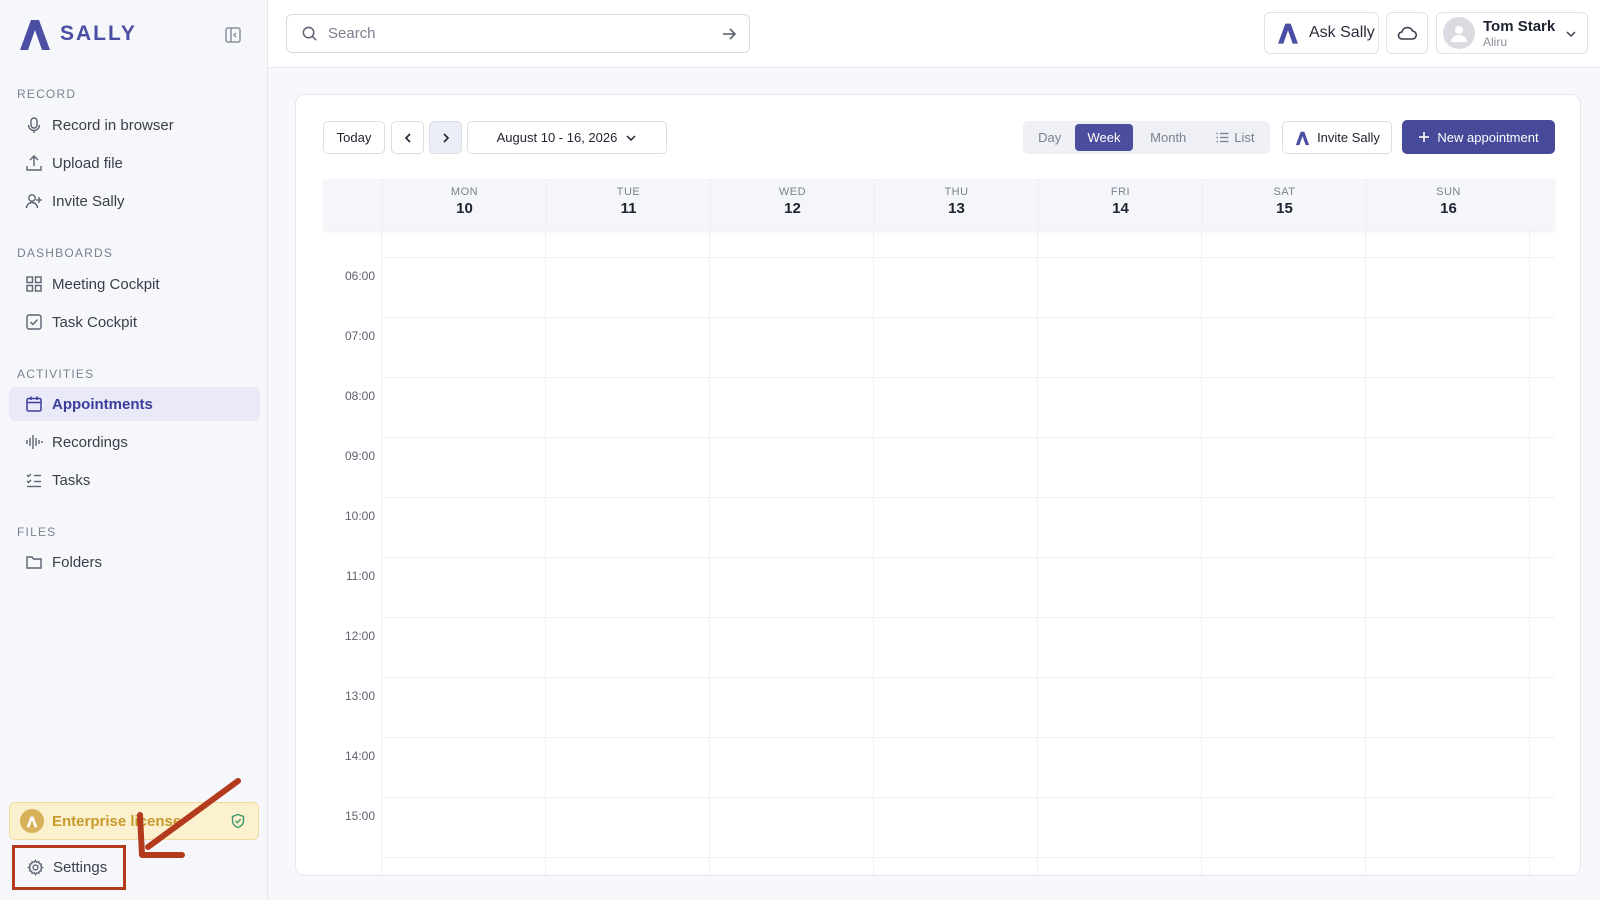 The width and height of the screenshot is (1600, 900). I want to click on day-header-sat: SAT 15, so click(1284, 204).